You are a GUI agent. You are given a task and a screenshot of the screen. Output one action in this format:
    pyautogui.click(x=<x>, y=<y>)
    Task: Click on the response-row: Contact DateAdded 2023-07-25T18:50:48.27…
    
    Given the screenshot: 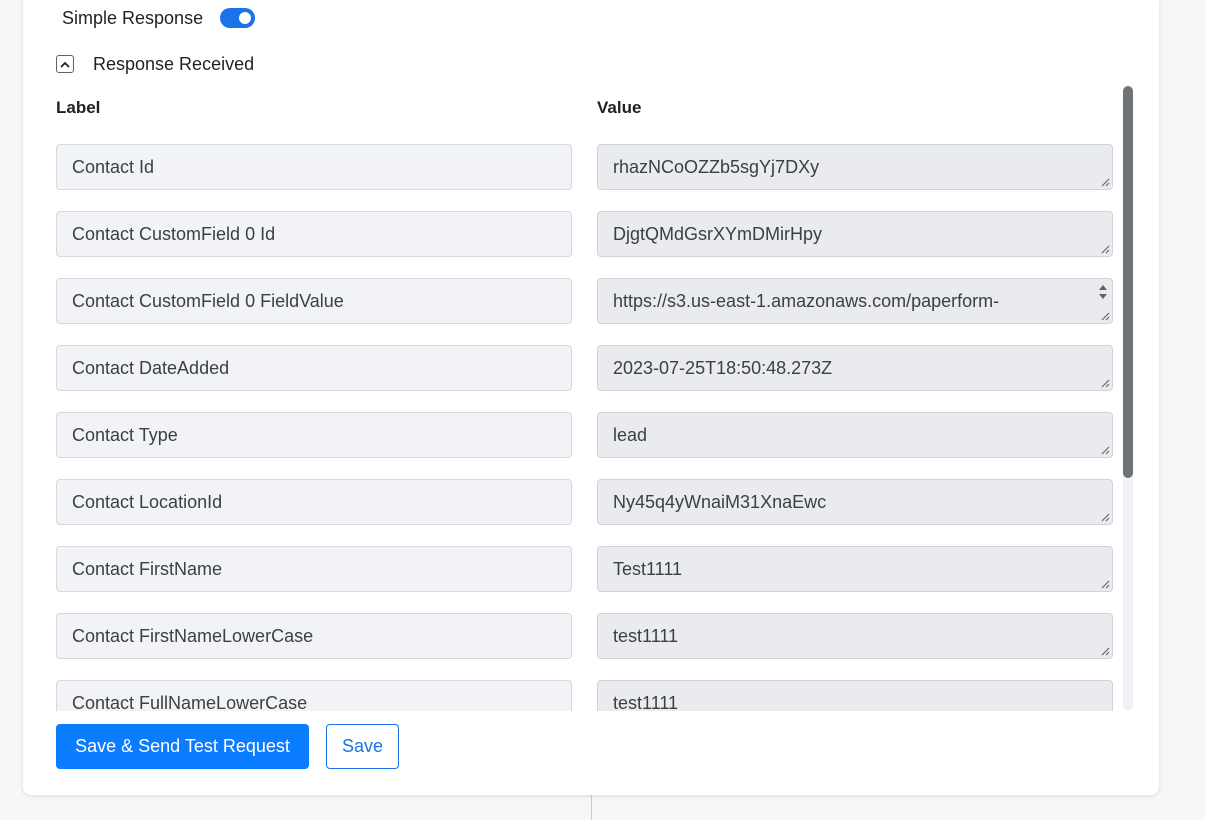 What is the action you would take?
    pyautogui.click(x=595, y=368)
    